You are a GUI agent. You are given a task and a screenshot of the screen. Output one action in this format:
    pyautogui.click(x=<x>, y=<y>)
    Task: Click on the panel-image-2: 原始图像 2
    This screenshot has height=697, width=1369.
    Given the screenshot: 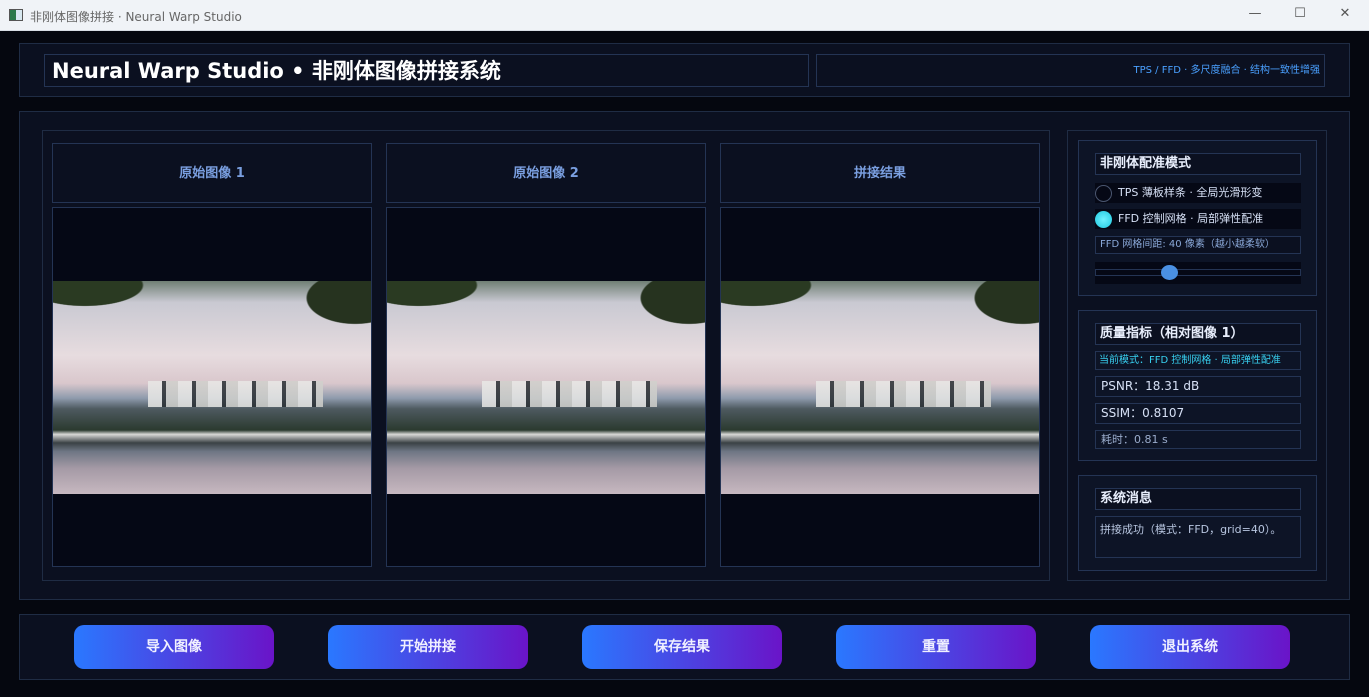 What is the action you would take?
    pyautogui.click(x=546, y=355)
    